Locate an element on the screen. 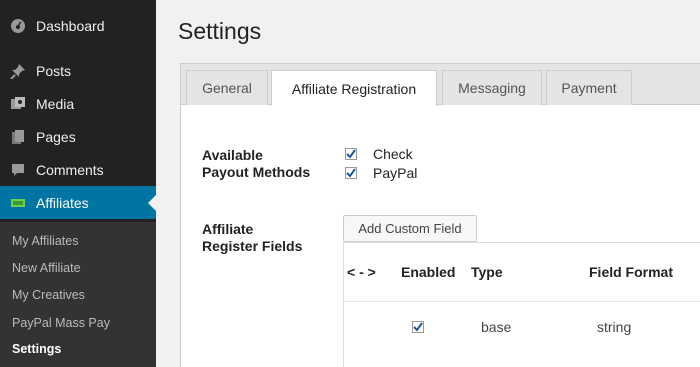 This screenshot has height=367, width=700. register-label-line2: Register Fields is located at coordinates (252, 246).